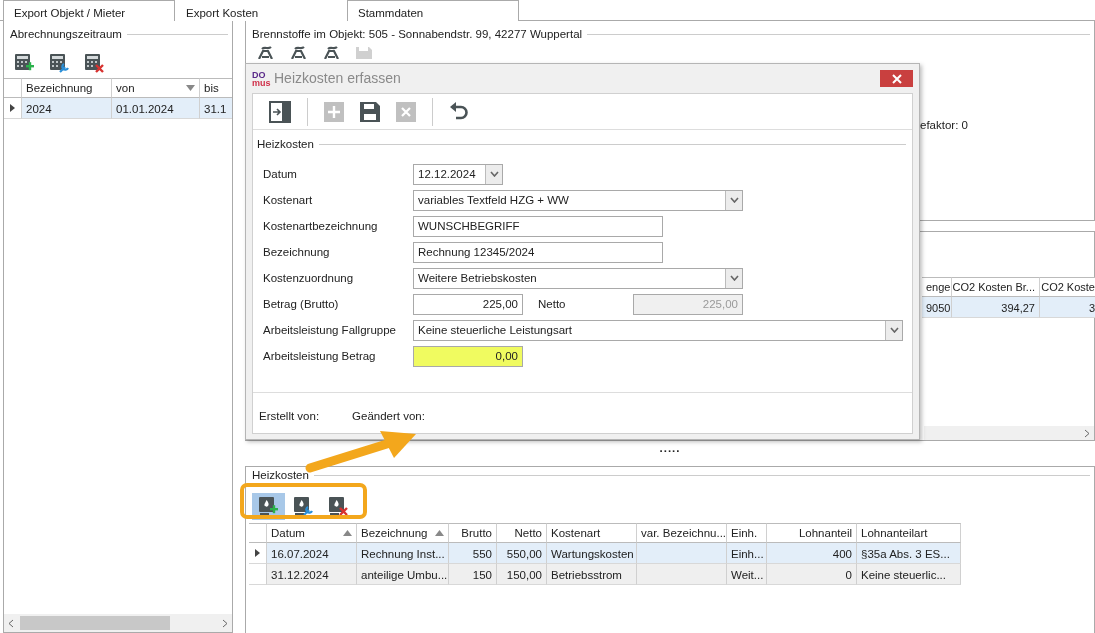  I want to click on close-icon, so click(896, 78).